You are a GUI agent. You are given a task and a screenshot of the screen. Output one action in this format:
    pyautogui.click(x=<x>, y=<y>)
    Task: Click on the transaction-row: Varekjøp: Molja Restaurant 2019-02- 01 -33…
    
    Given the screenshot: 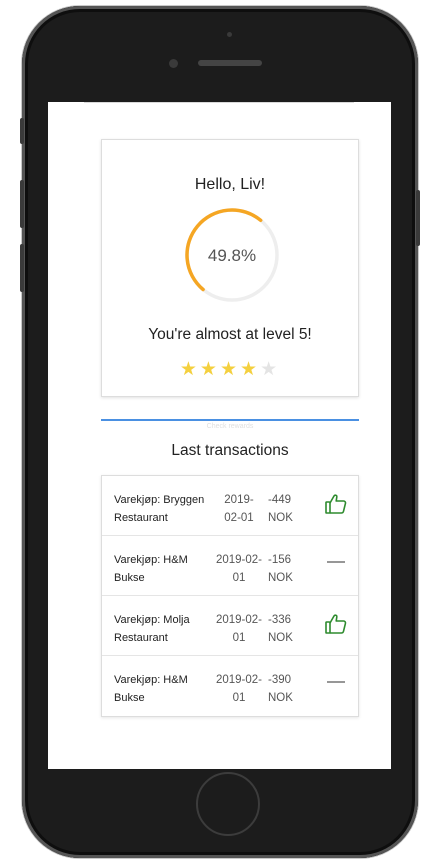 What is the action you would take?
    pyautogui.click(x=230, y=626)
    